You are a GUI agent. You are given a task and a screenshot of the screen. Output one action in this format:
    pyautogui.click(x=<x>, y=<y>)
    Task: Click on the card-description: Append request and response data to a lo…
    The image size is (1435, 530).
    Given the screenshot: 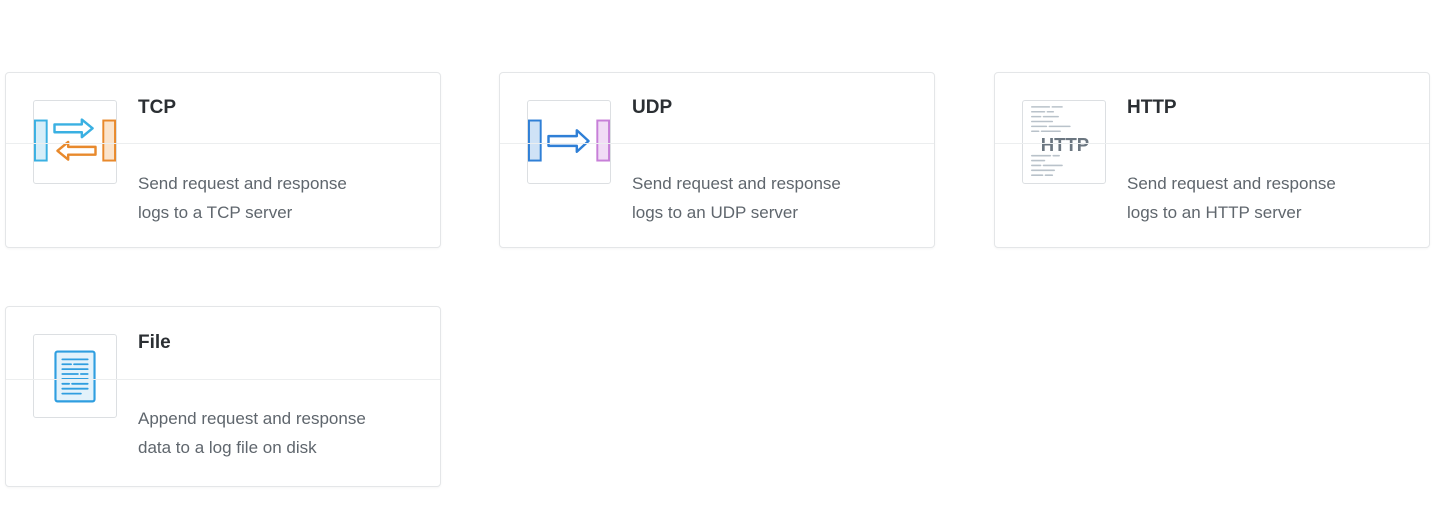 What is the action you would take?
    pyautogui.click(x=283, y=433)
    